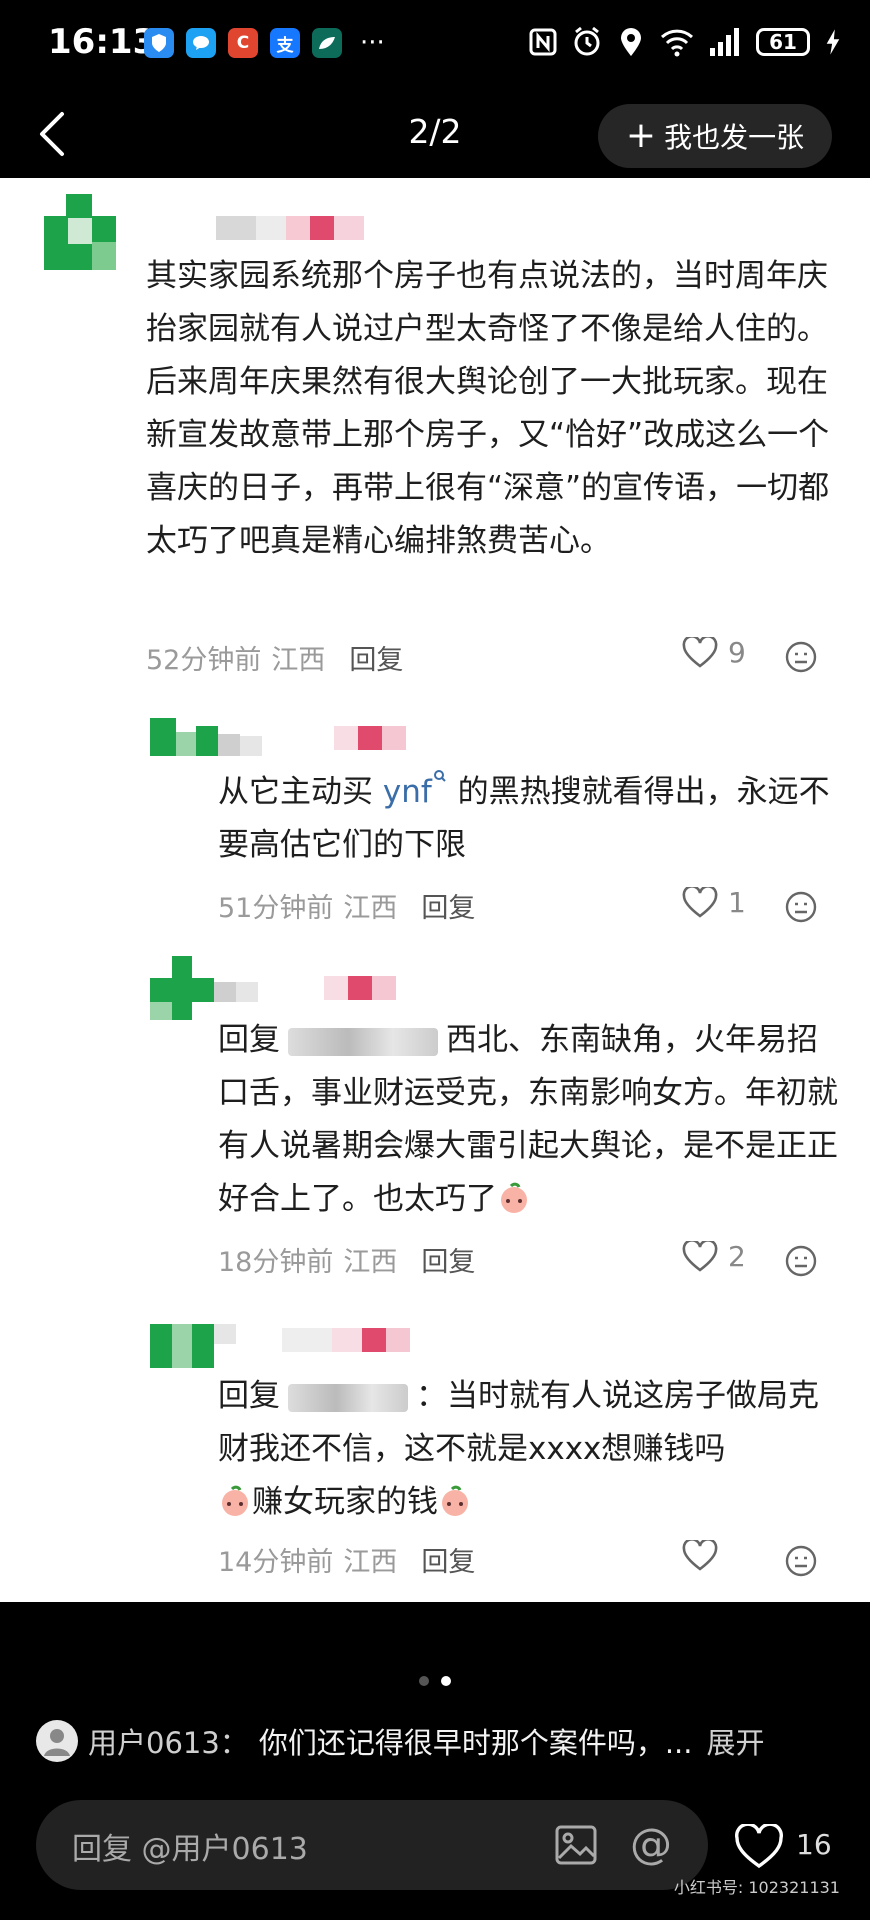 Image resolution: width=870 pixels, height=1920 pixels. I want to click on status-more-icon: ···, so click(372, 43).